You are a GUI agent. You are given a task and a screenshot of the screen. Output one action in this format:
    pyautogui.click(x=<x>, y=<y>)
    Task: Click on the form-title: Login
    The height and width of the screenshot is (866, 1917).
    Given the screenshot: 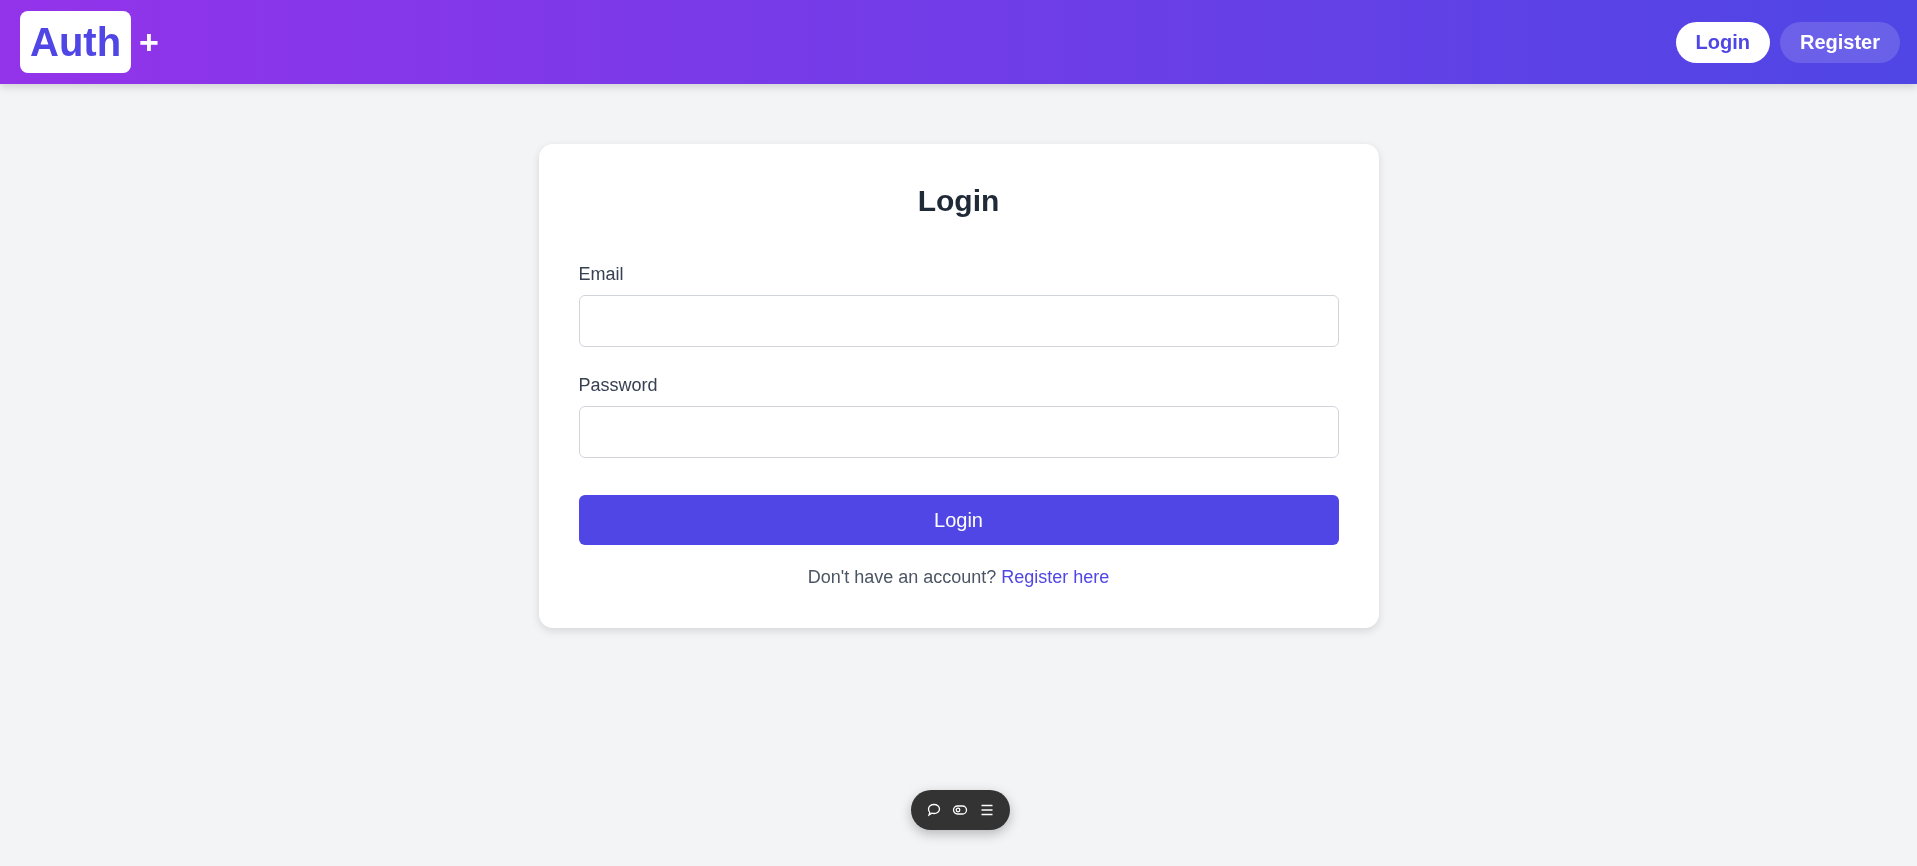 What is the action you would take?
    pyautogui.click(x=958, y=201)
    